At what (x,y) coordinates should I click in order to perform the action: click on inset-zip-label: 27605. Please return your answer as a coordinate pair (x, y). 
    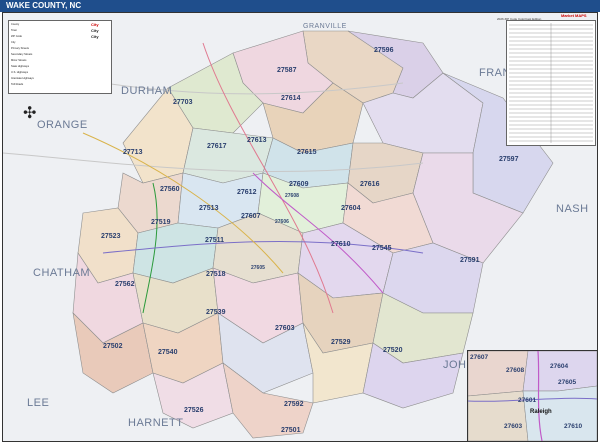
    Looking at the image, I should click on (567, 382).